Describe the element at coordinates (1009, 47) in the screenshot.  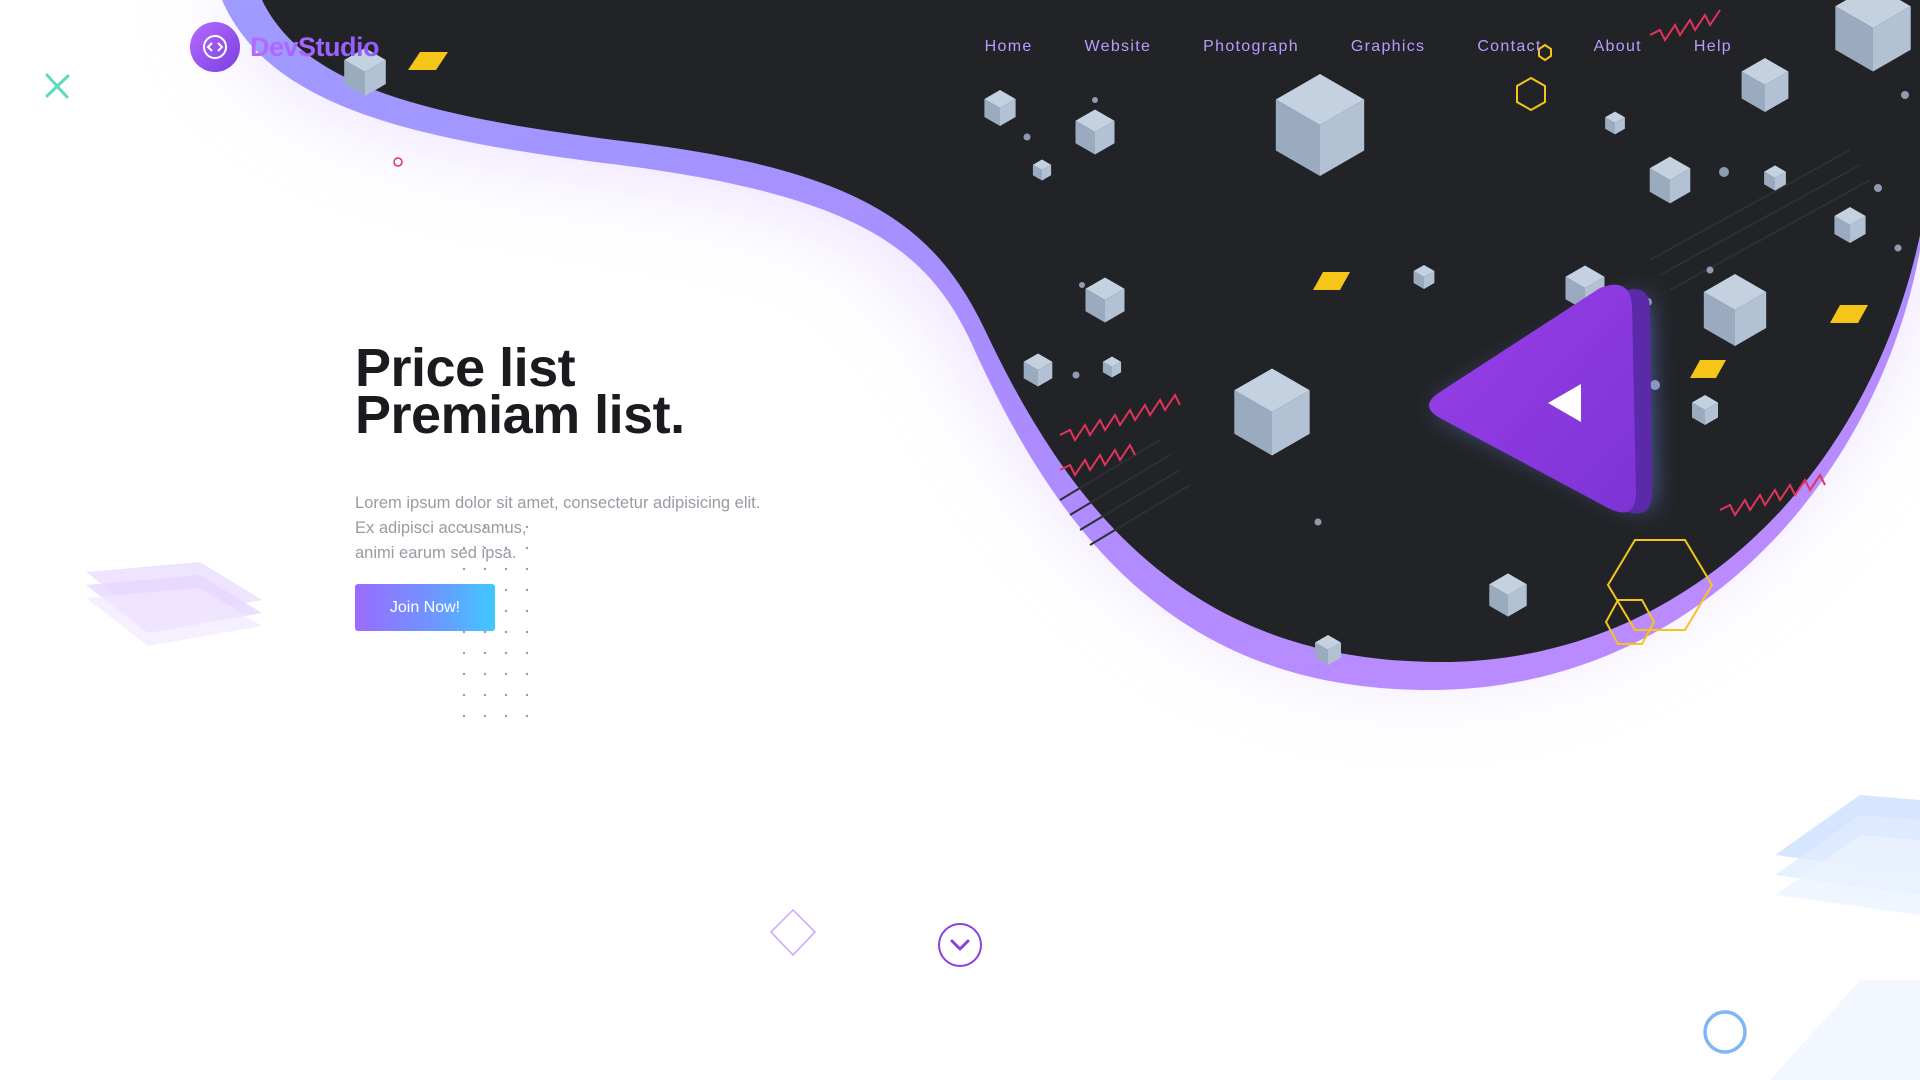
I see `nav-home: Home` at that location.